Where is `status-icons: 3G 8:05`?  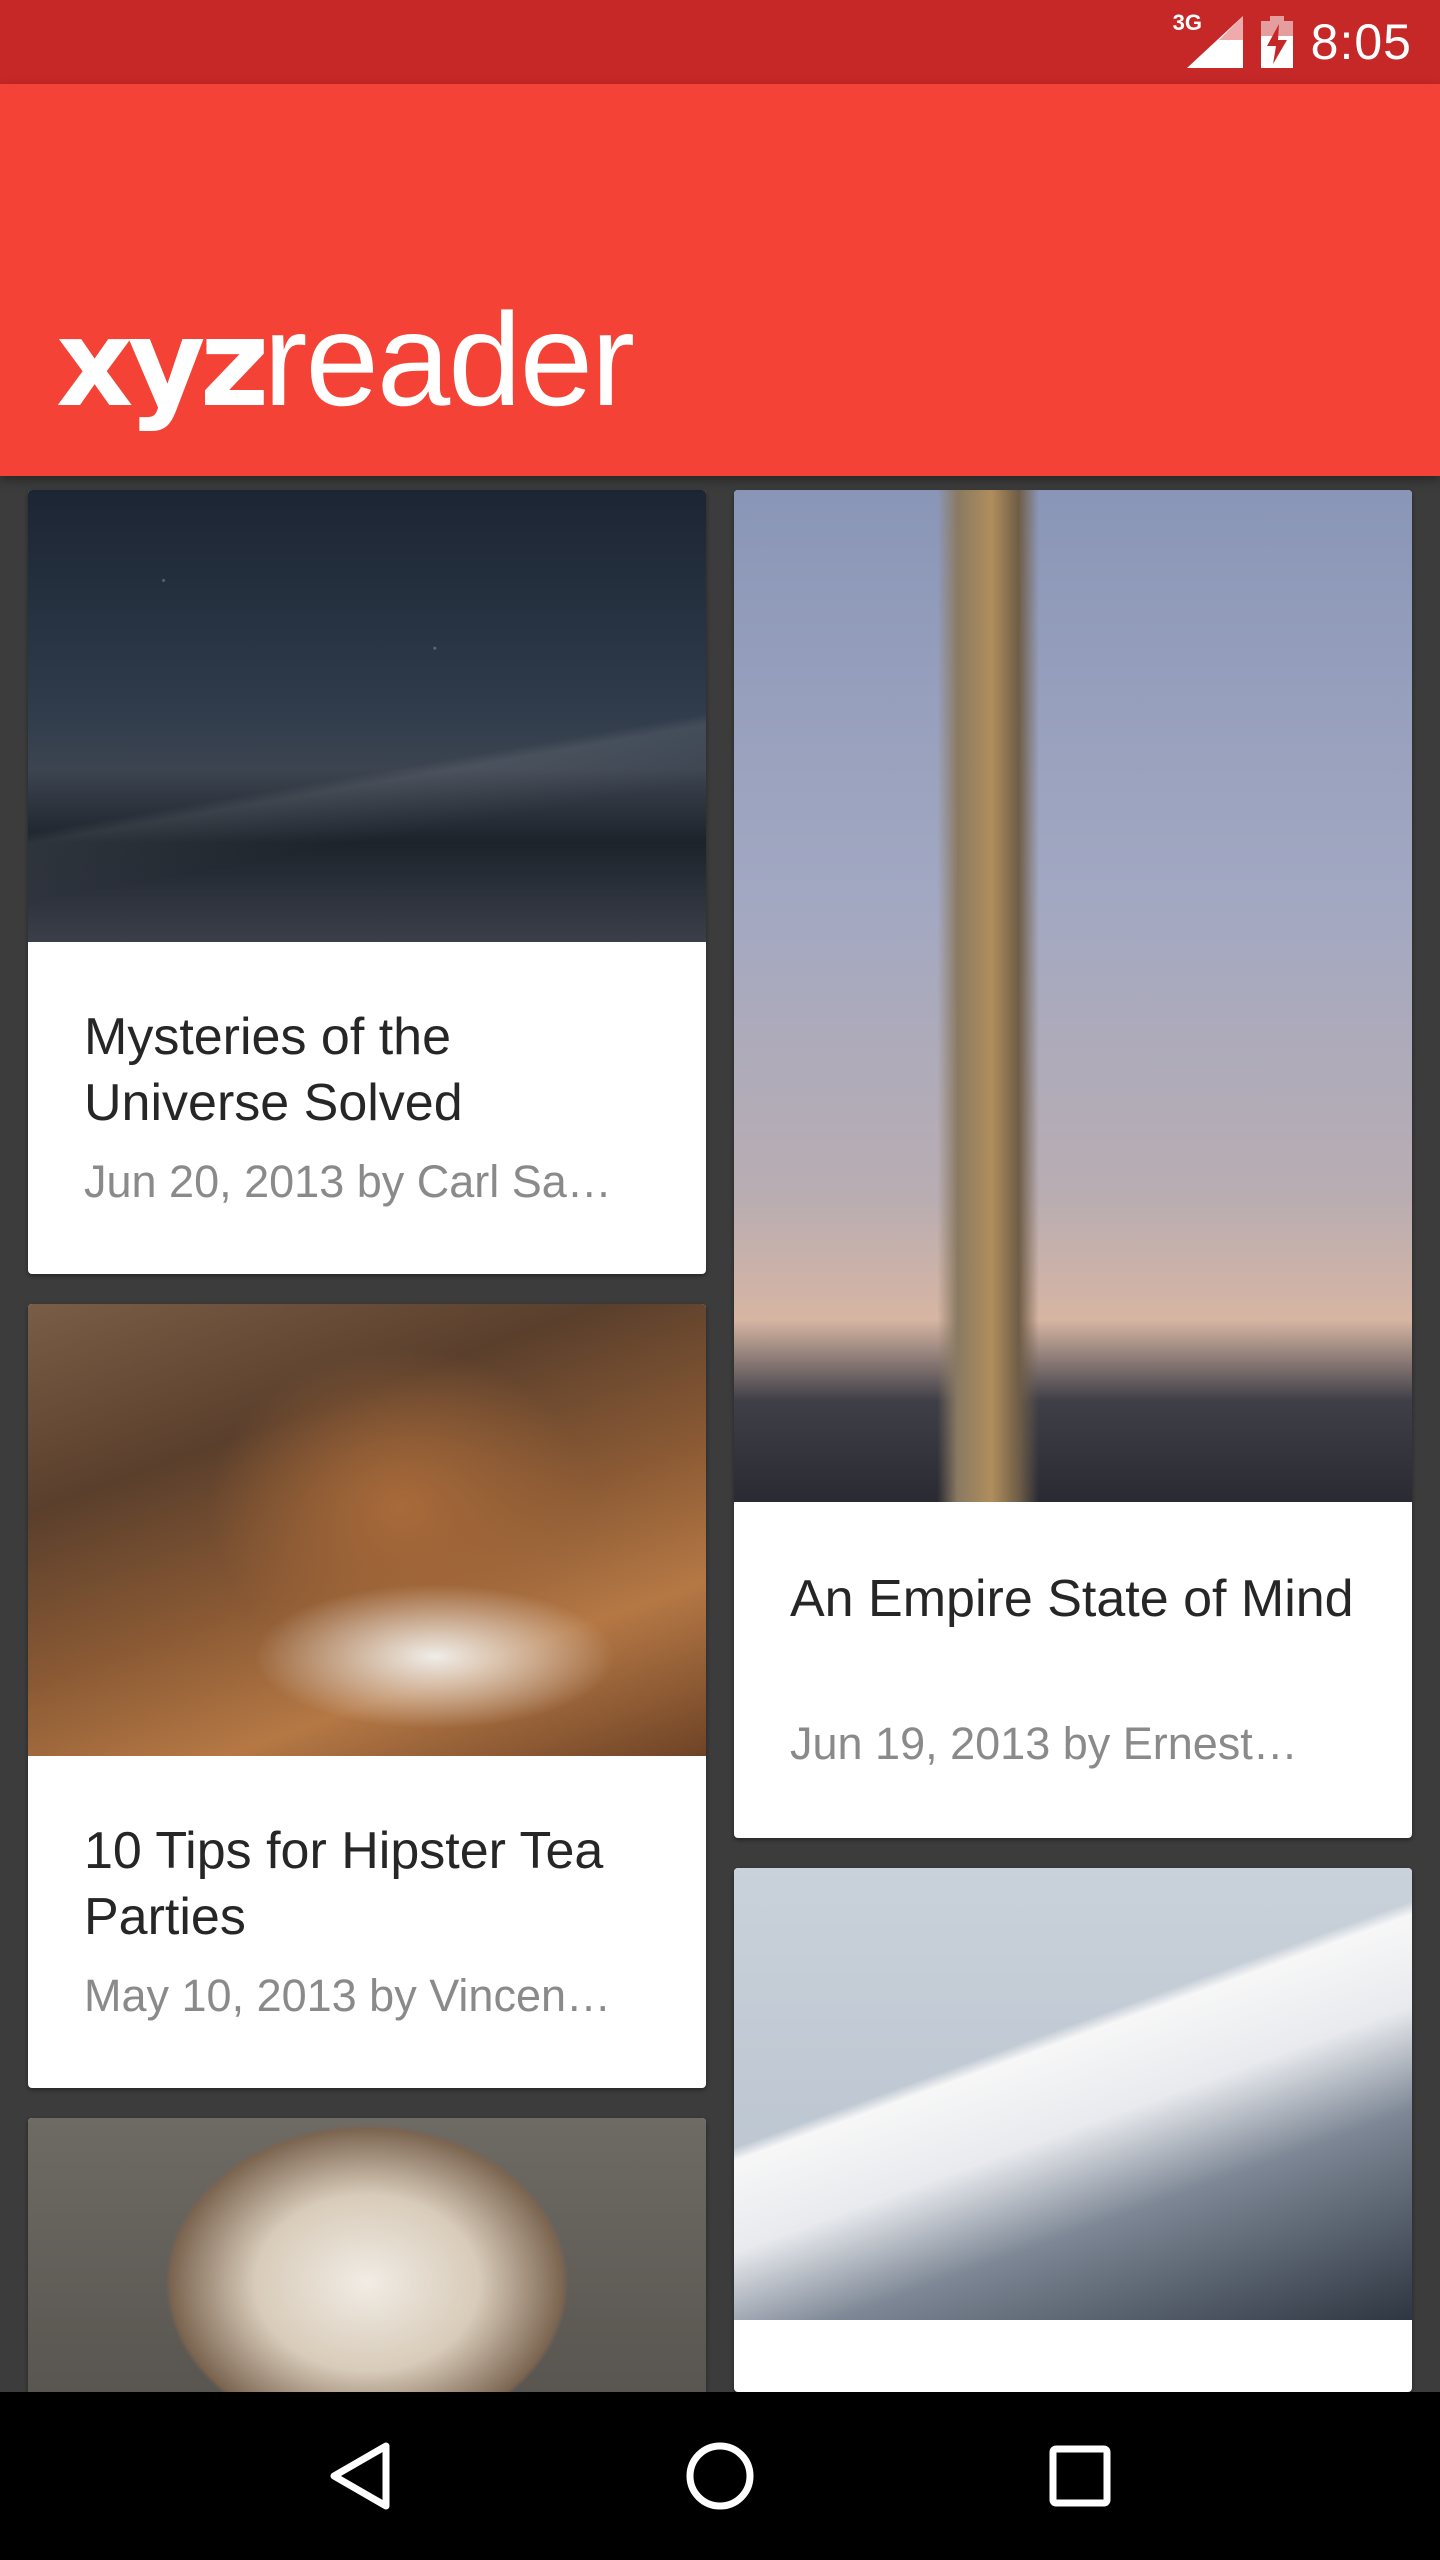 status-icons: 3G 8:05 is located at coordinates (1292, 42).